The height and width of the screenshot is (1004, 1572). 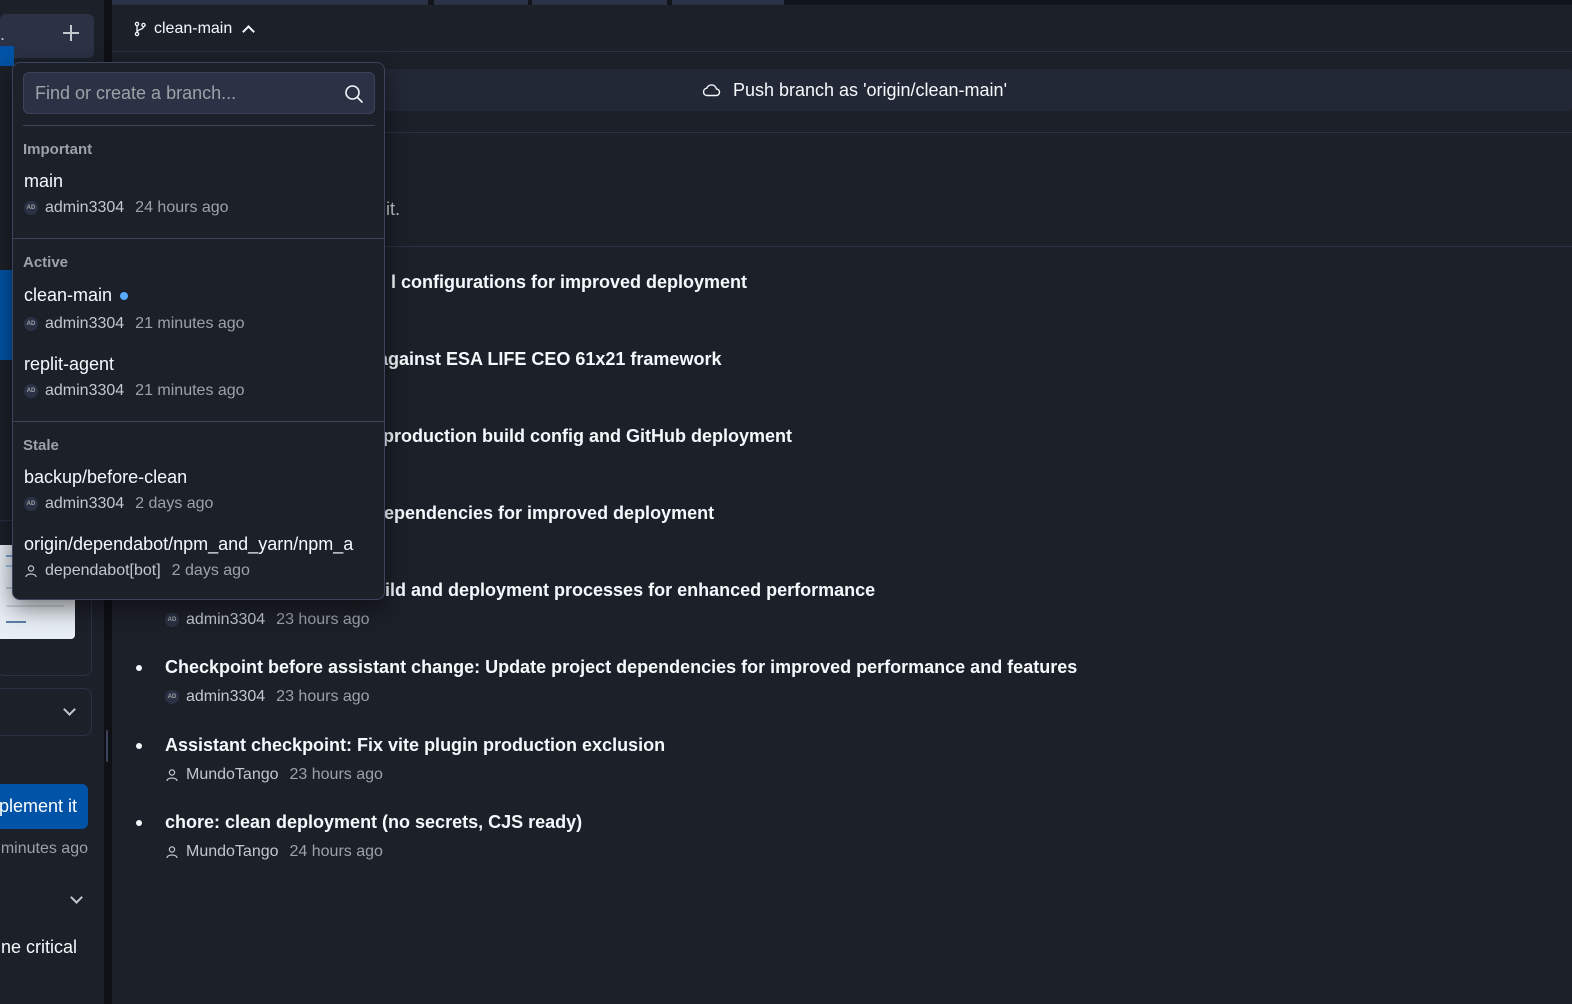 What do you see at coordinates (550, 359) in the screenshot?
I see `commit-message: against ESA LIFE CEO 61x21 framework` at bounding box center [550, 359].